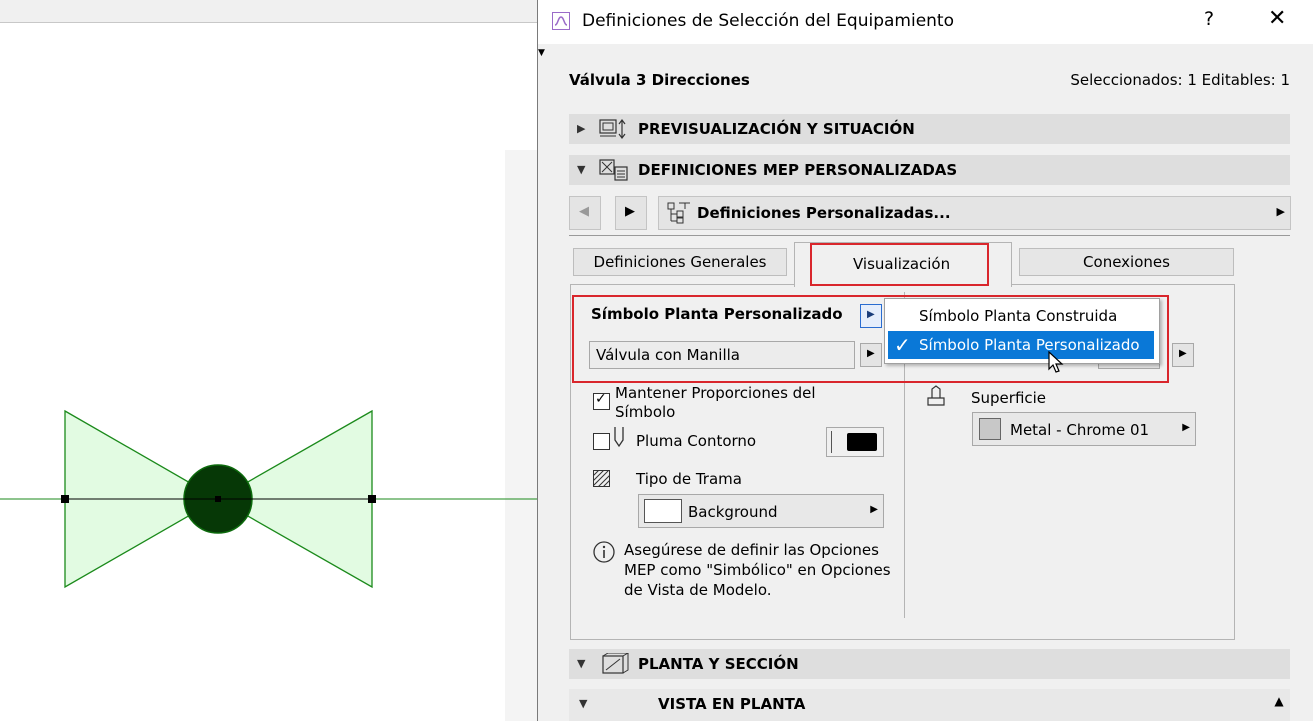 The width and height of the screenshot is (1313, 721). I want to click on hatch-value: Background, so click(733, 512).